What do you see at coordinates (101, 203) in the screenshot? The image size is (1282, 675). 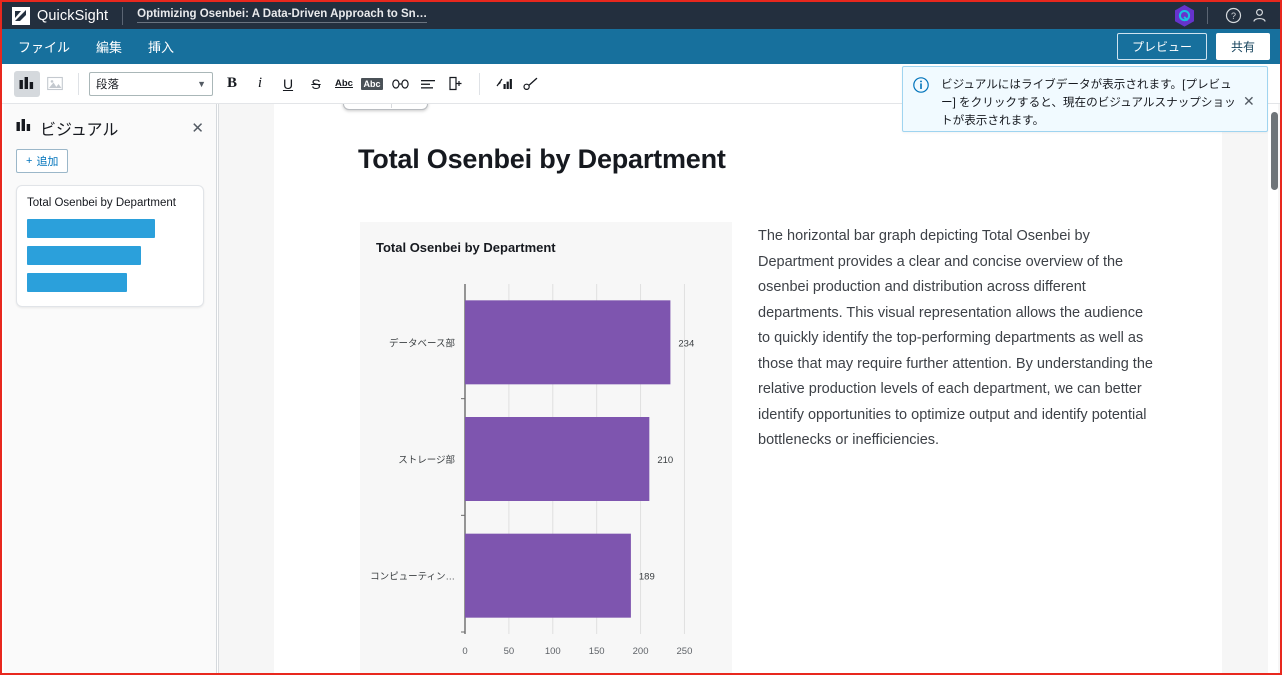 I see `visual-thumbnail-title: Total Osenbei by Department` at bounding box center [101, 203].